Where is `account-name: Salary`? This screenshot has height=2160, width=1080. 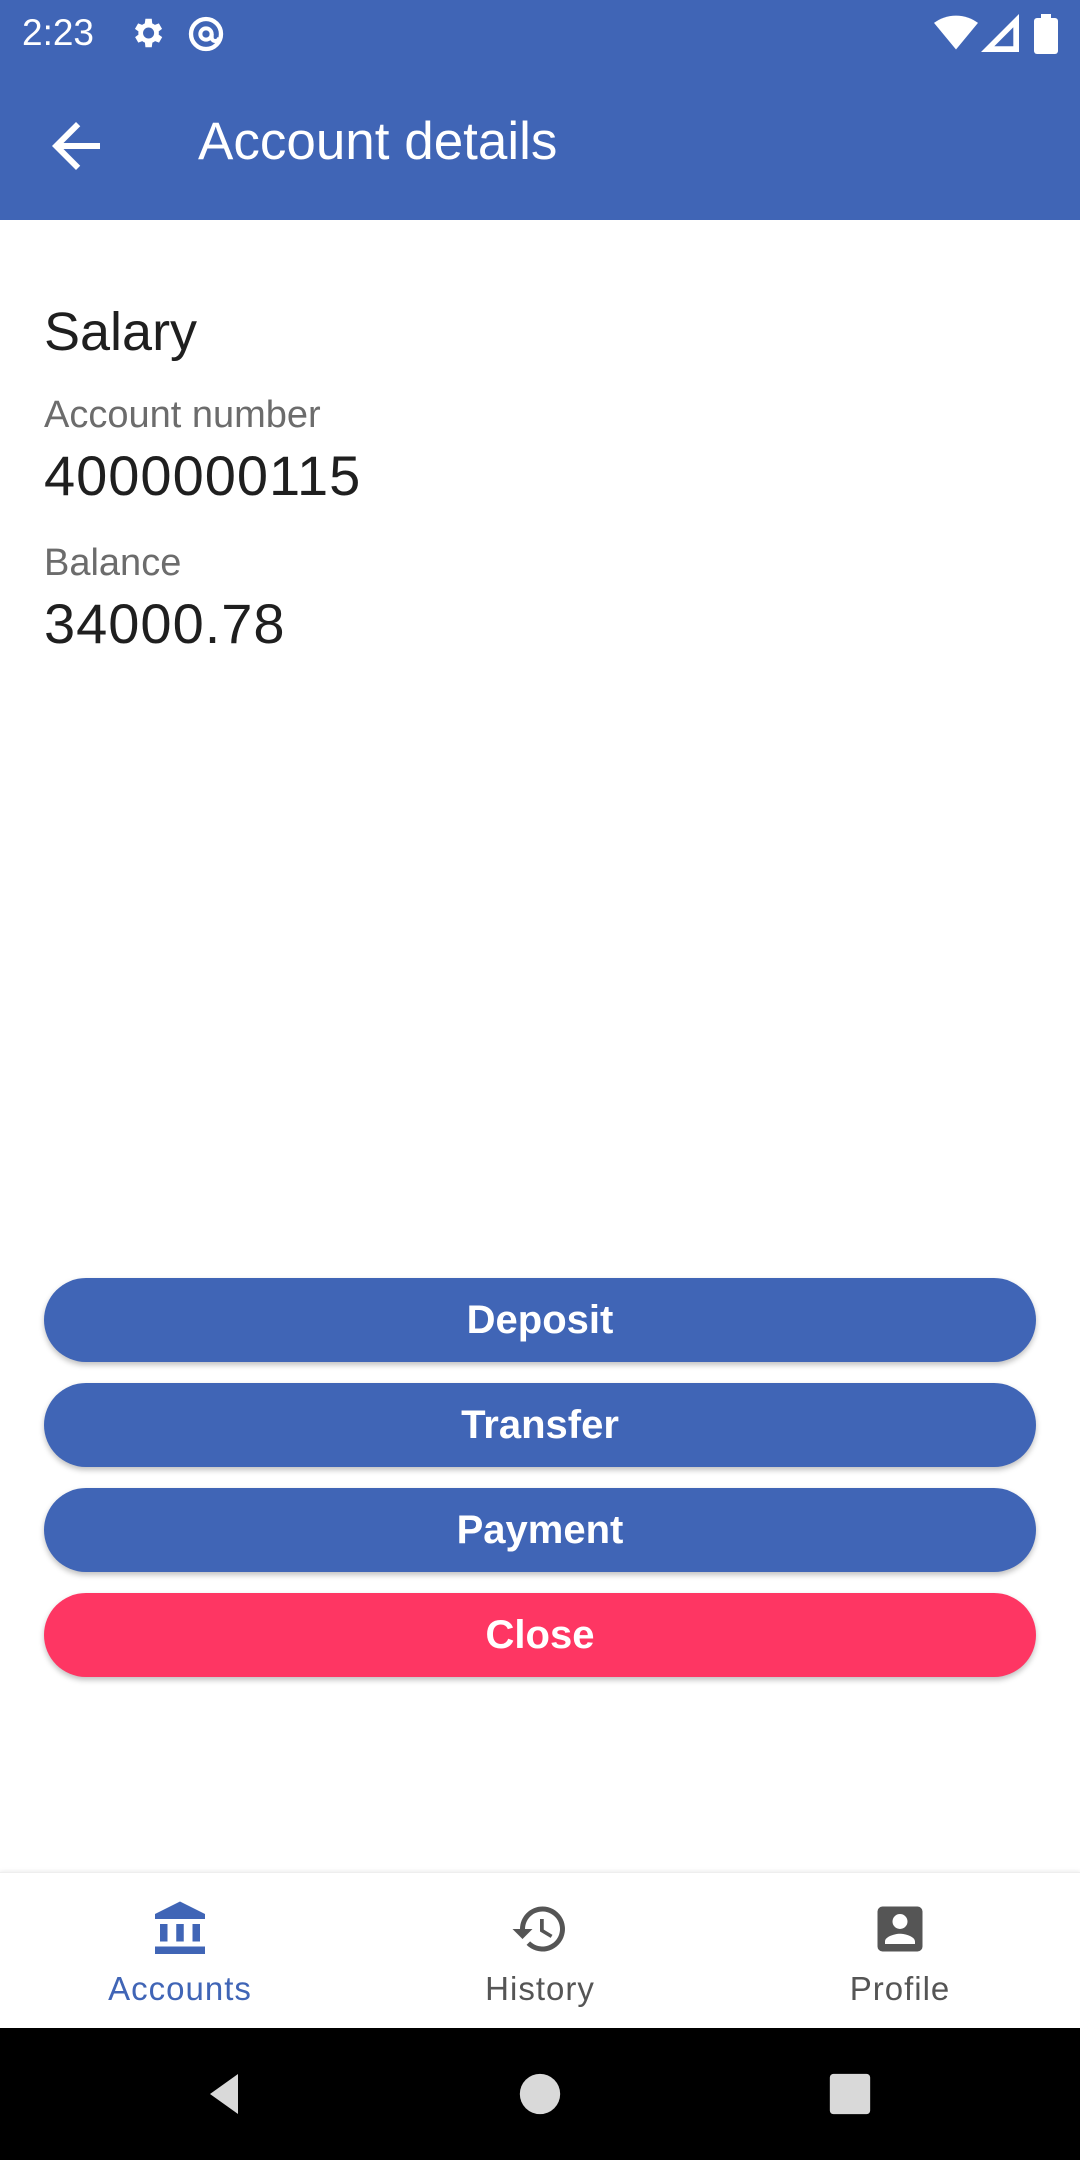
account-name: Salary is located at coordinates (121, 332).